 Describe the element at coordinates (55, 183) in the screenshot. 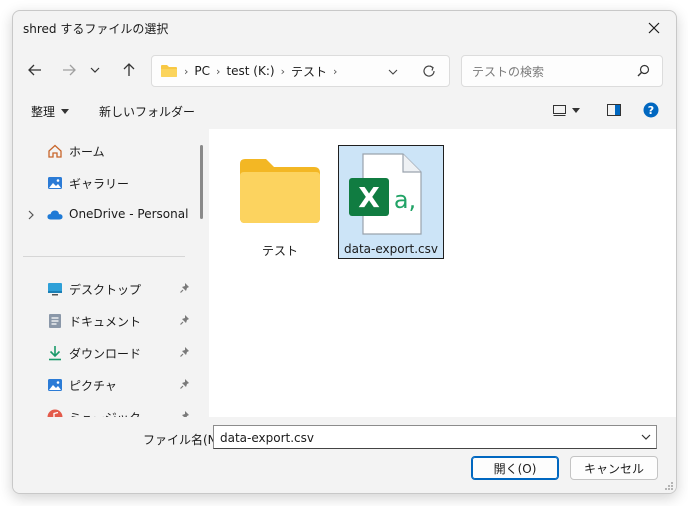

I see `gallery-icon` at that location.